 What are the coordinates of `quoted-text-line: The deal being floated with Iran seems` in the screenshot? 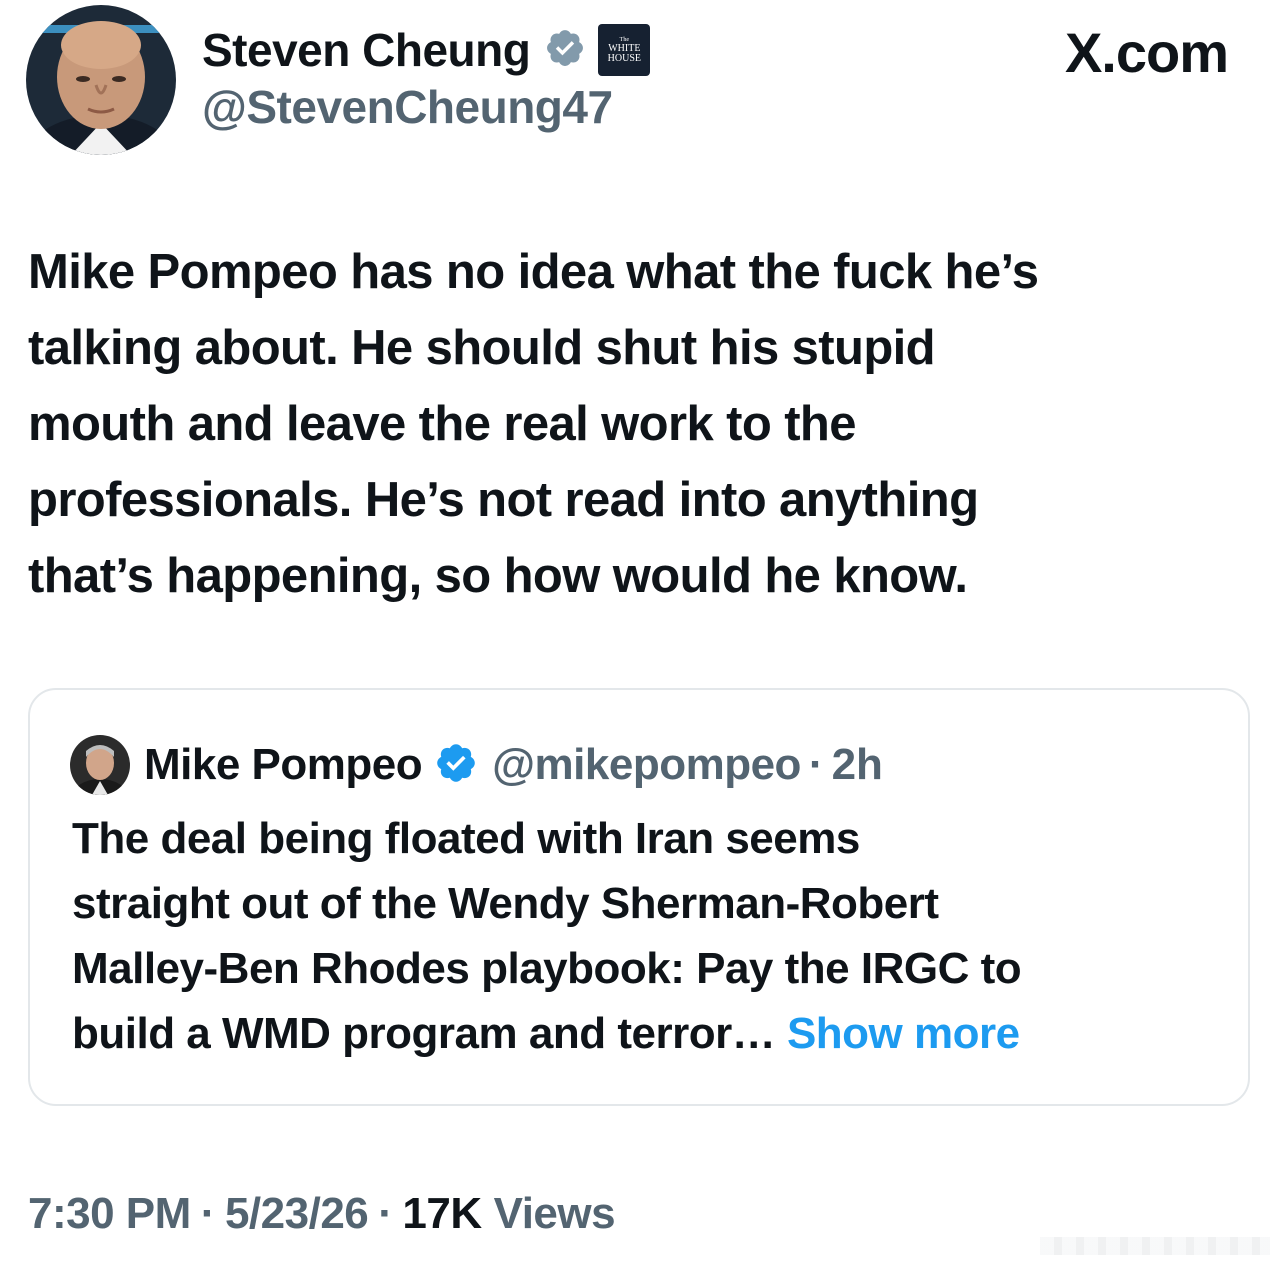 It's located at (466, 838).